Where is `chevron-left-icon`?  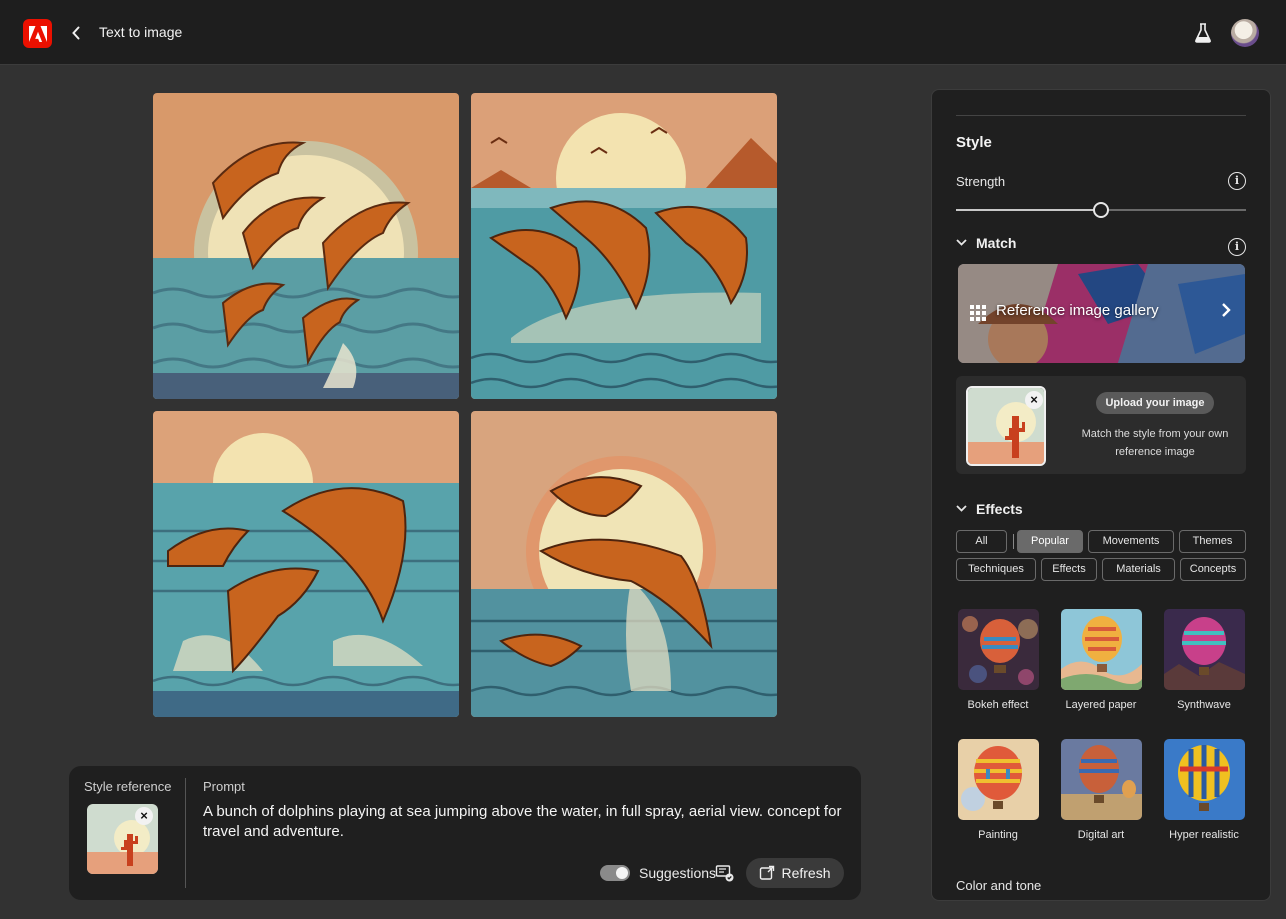
chevron-left-icon is located at coordinates (76, 33).